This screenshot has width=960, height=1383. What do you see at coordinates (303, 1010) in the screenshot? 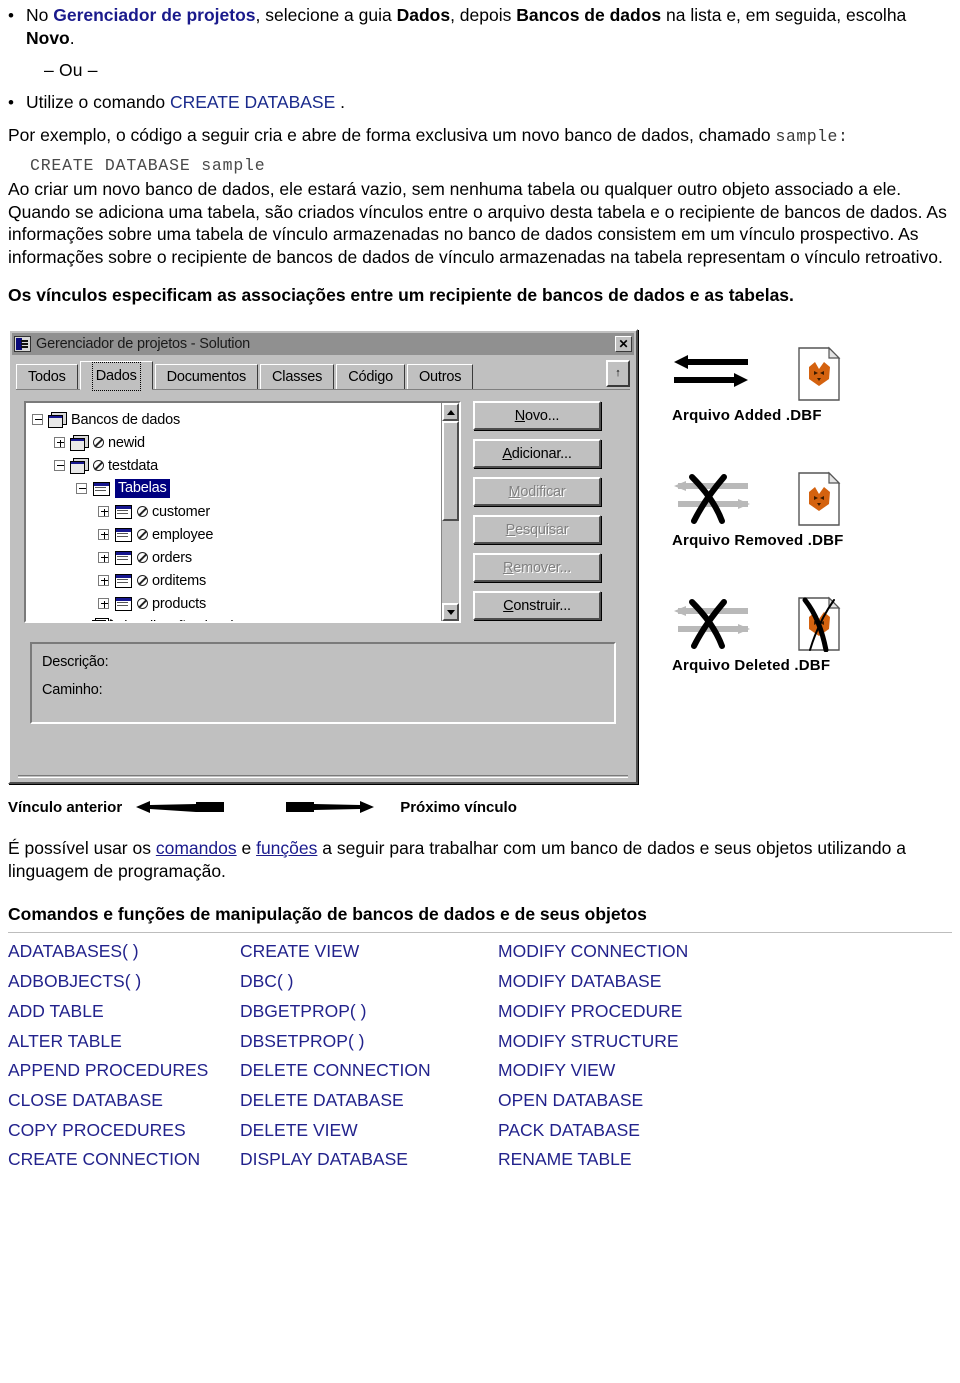
I see `command-cell: DBGETPROP( )` at bounding box center [303, 1010].